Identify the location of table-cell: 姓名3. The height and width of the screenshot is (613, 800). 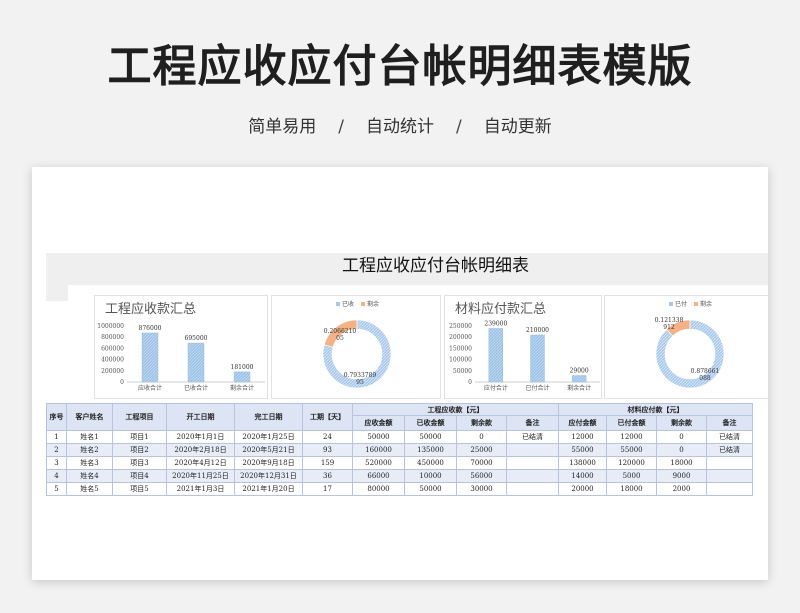
(89, 463).